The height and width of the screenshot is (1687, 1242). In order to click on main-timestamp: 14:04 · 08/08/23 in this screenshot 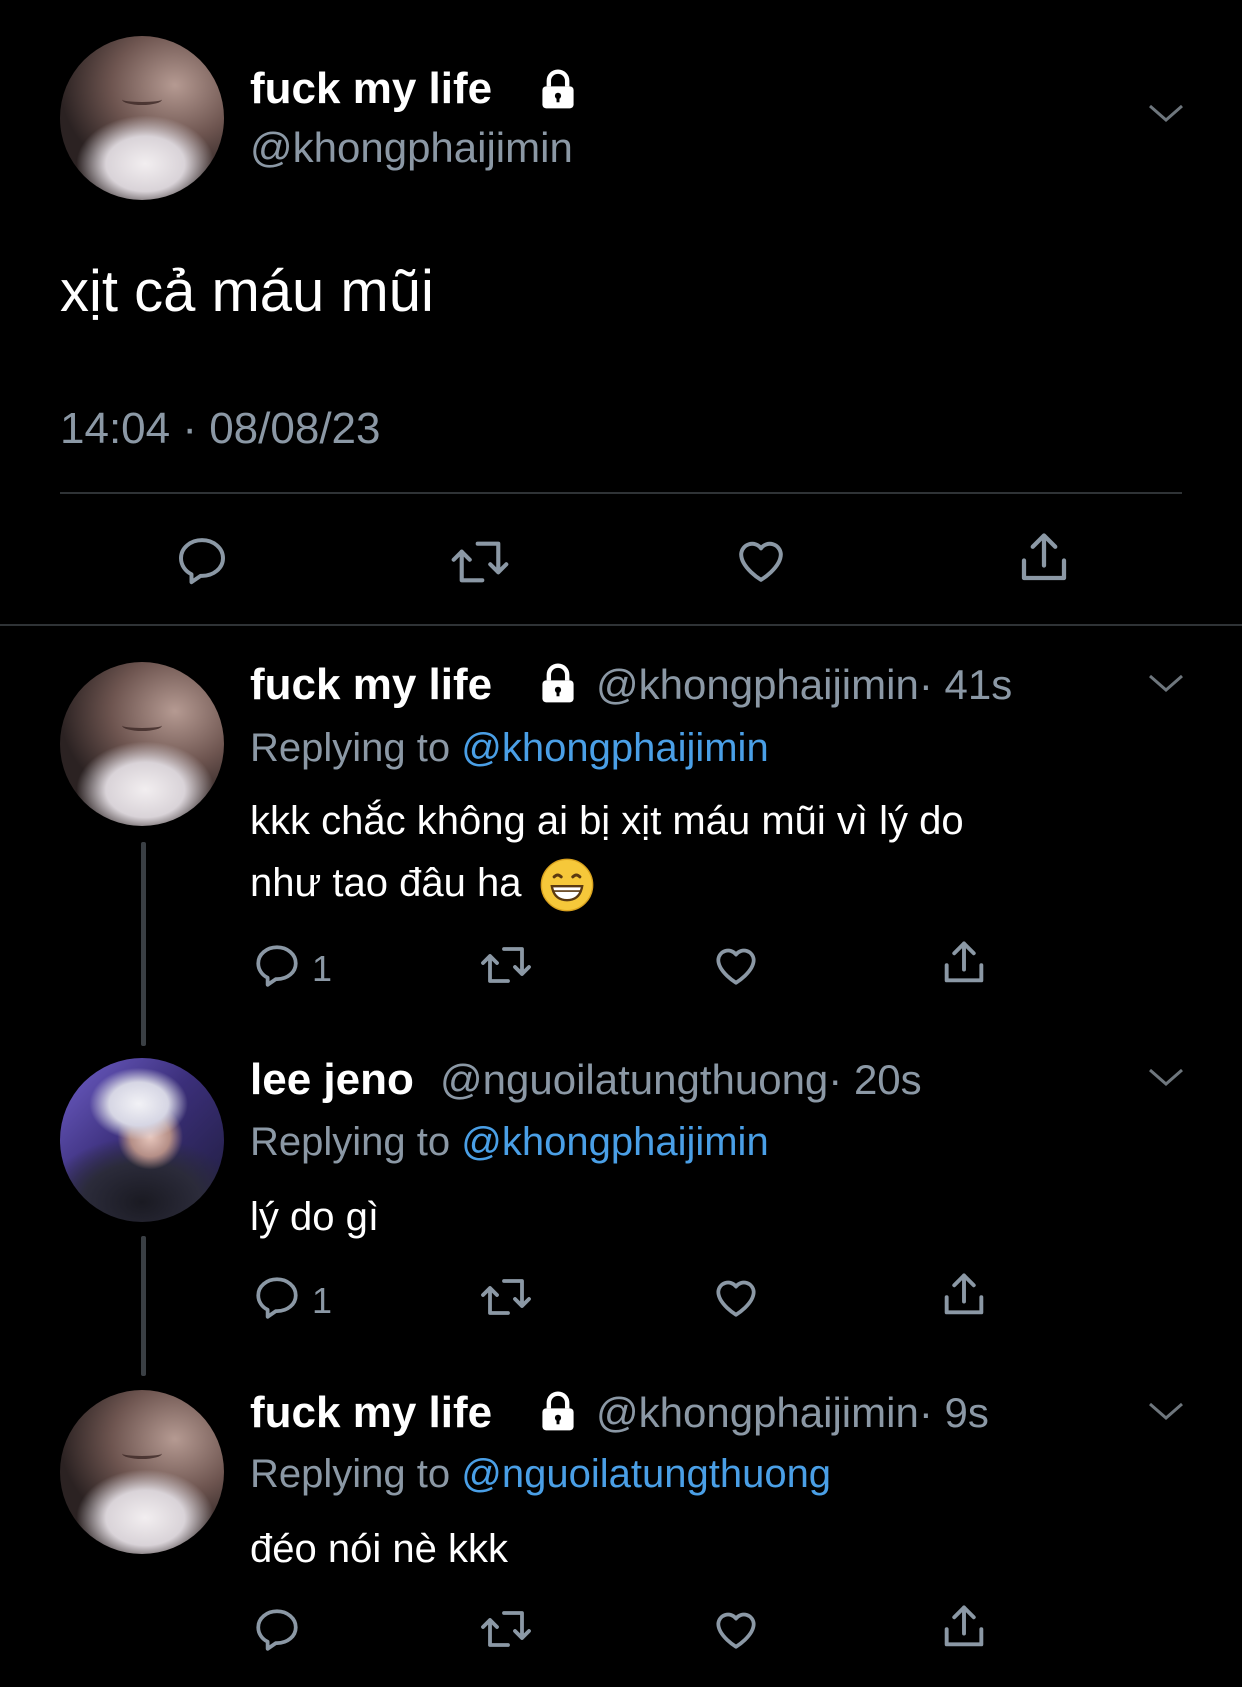, I will do `click(220, 429)`.